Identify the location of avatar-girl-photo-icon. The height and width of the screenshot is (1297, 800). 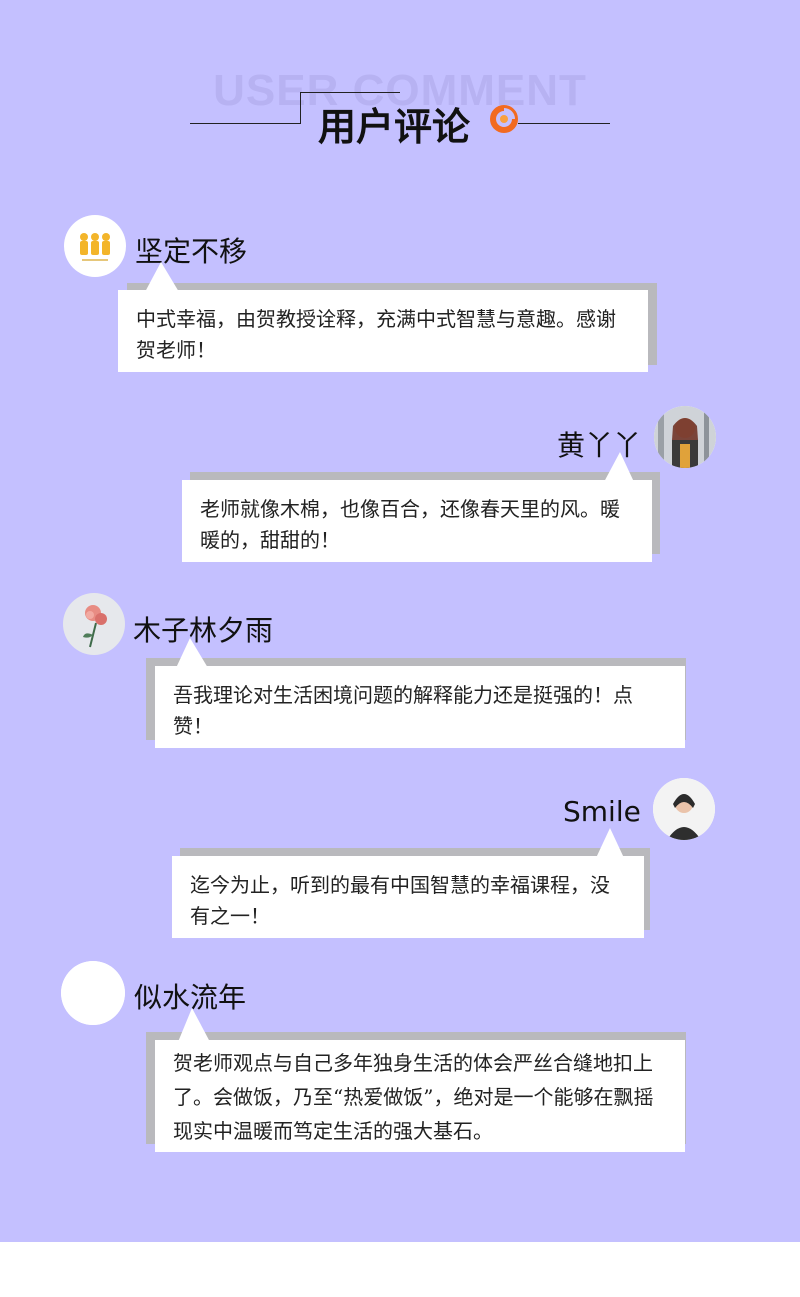
(684, 809).